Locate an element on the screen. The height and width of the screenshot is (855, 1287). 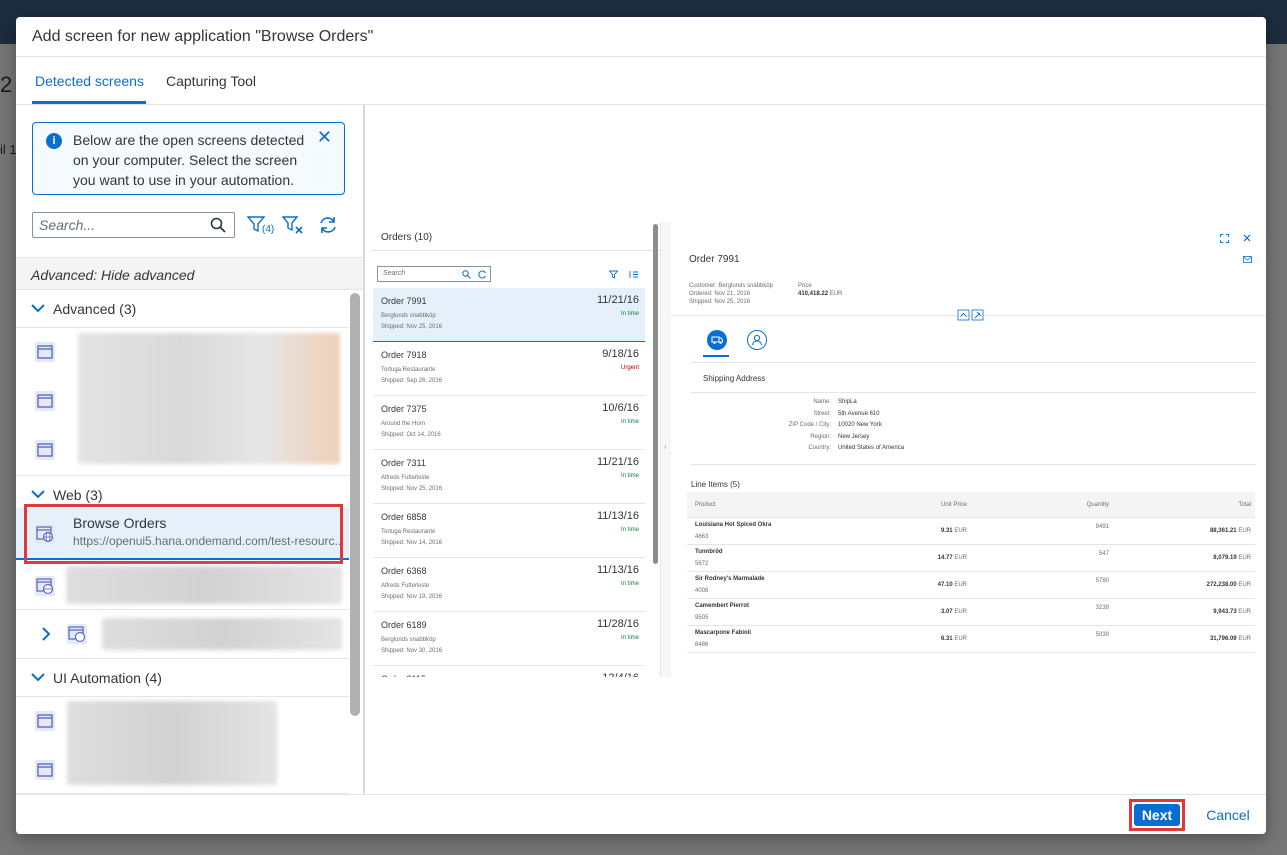
preview-scrollbar is located at coordinates (655, 394).